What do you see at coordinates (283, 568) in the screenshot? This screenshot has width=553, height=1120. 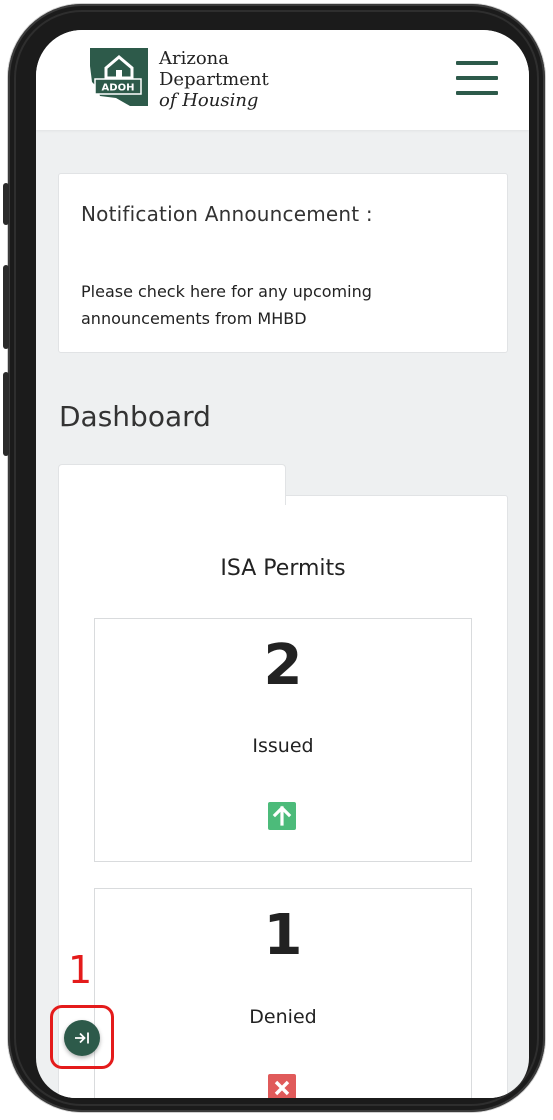 I see `panel-title: ISA Permits` at bounding box center [283, 568].